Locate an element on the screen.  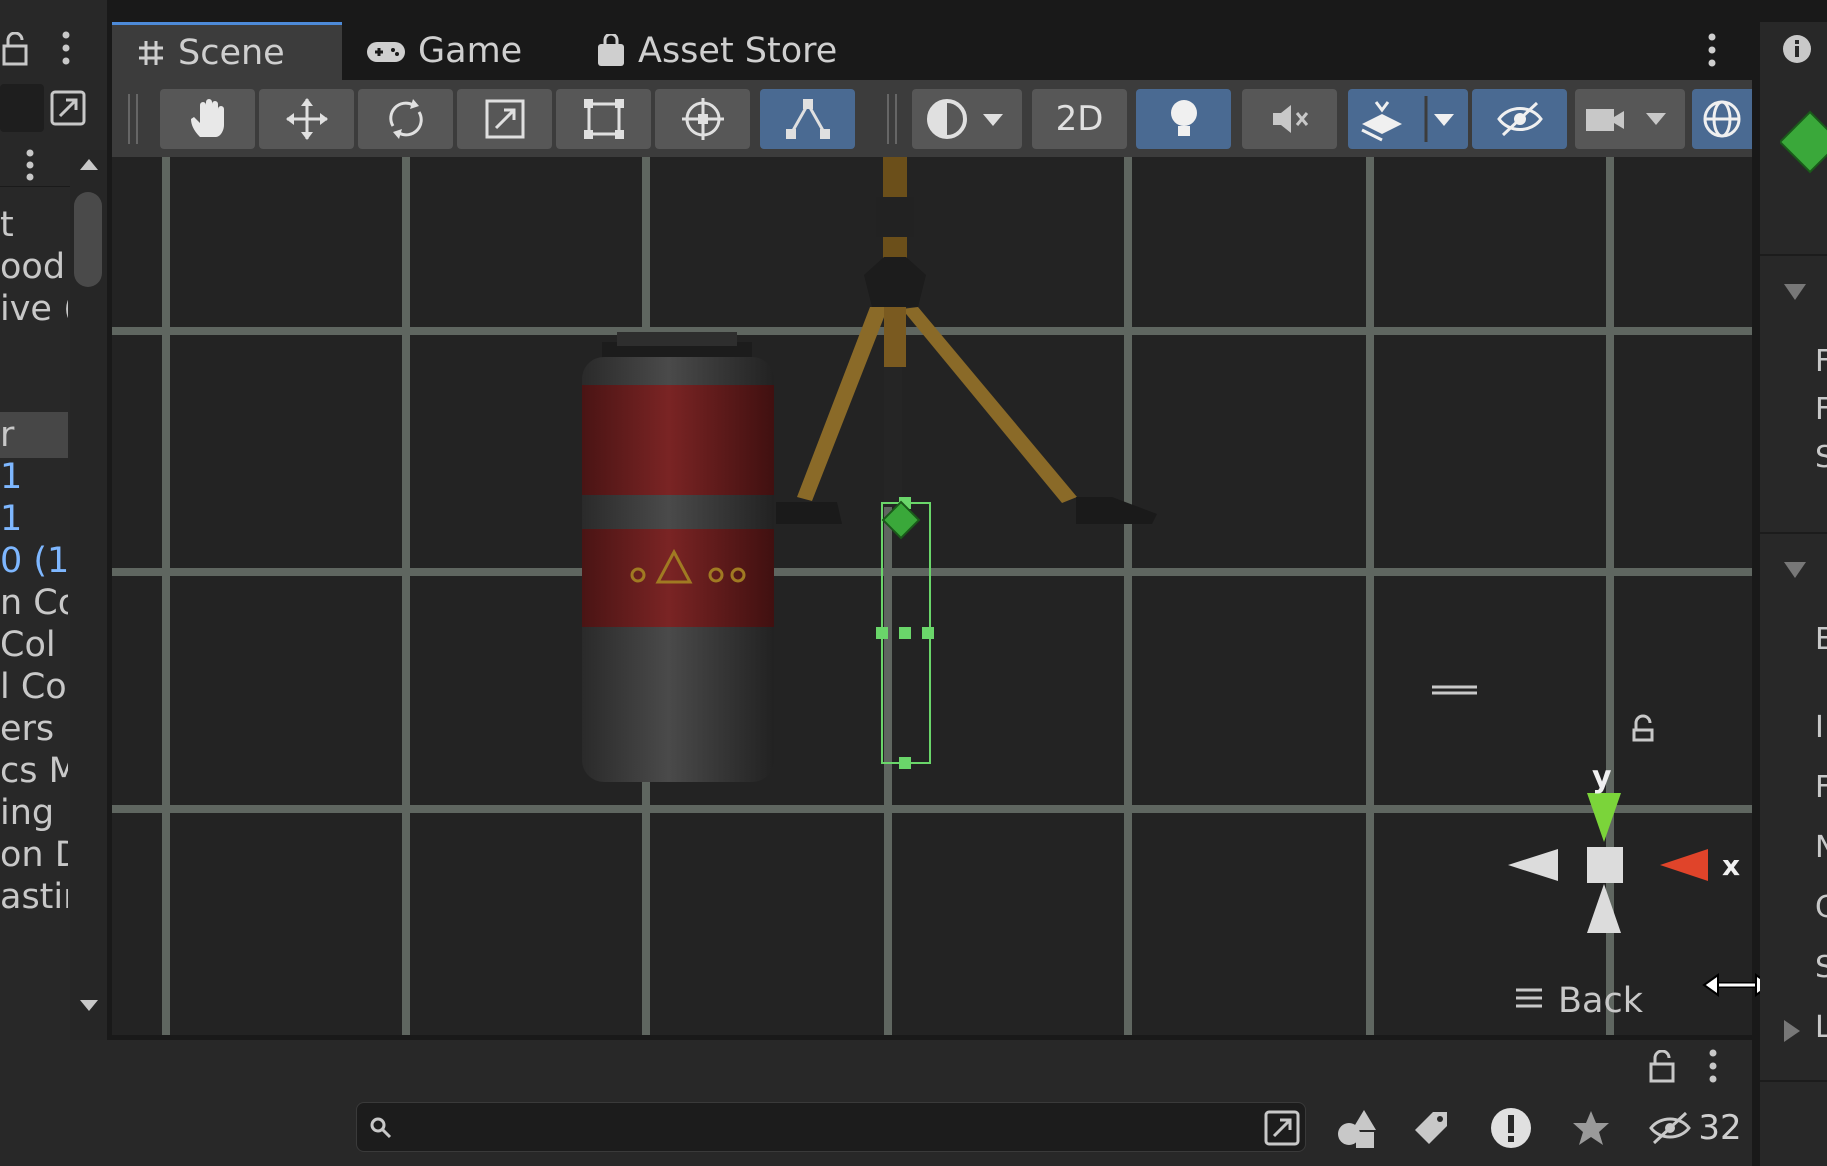
star-icon is located at coordinates (1591, 1128).